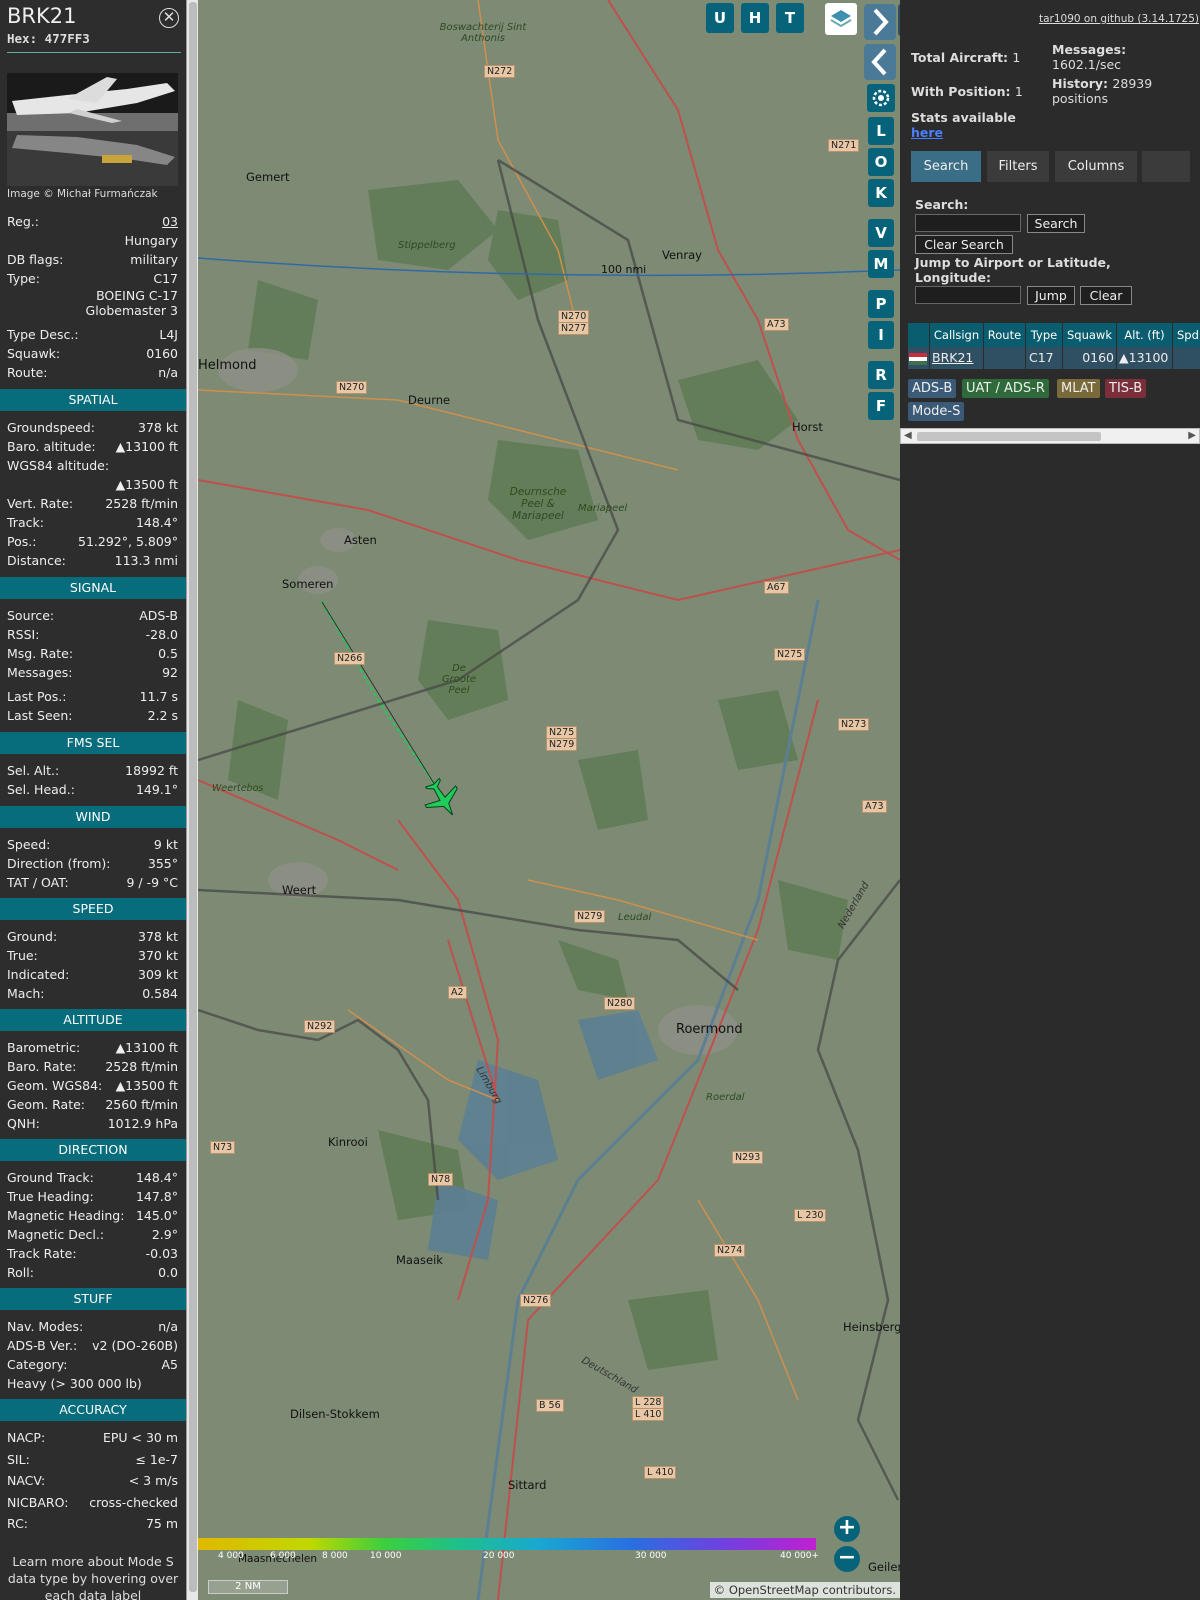  Describe the element at coordinates (755, 18) in the screenshot. I see `map-button-h: H` at that location.